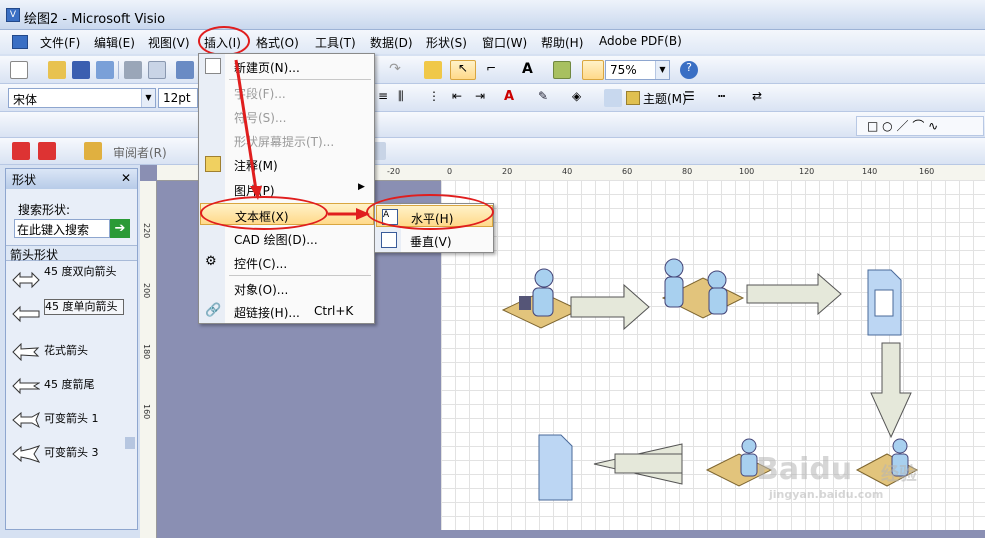 The height and width of the screenshot is (538, 985). Describe the element at coordinates (256, 193) in the screenshot. I see `annotation-arrow-1-head` at that location.